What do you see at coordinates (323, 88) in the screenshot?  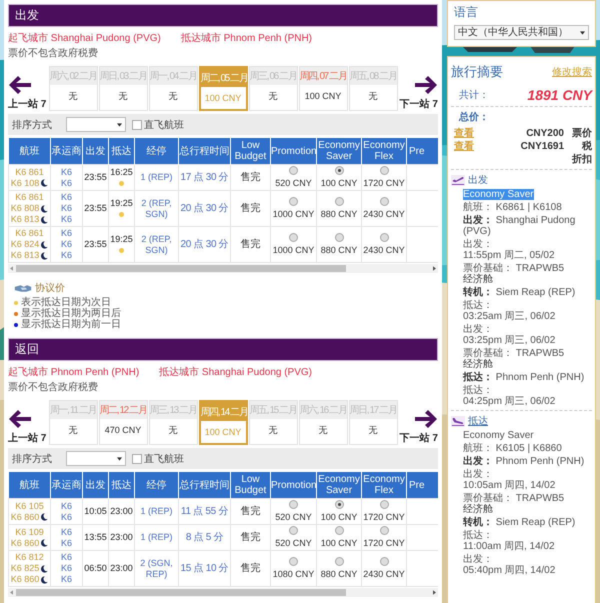 I see `date-tab: 周四, 07 二月 100 CNY` at bounding box center [323, 88].